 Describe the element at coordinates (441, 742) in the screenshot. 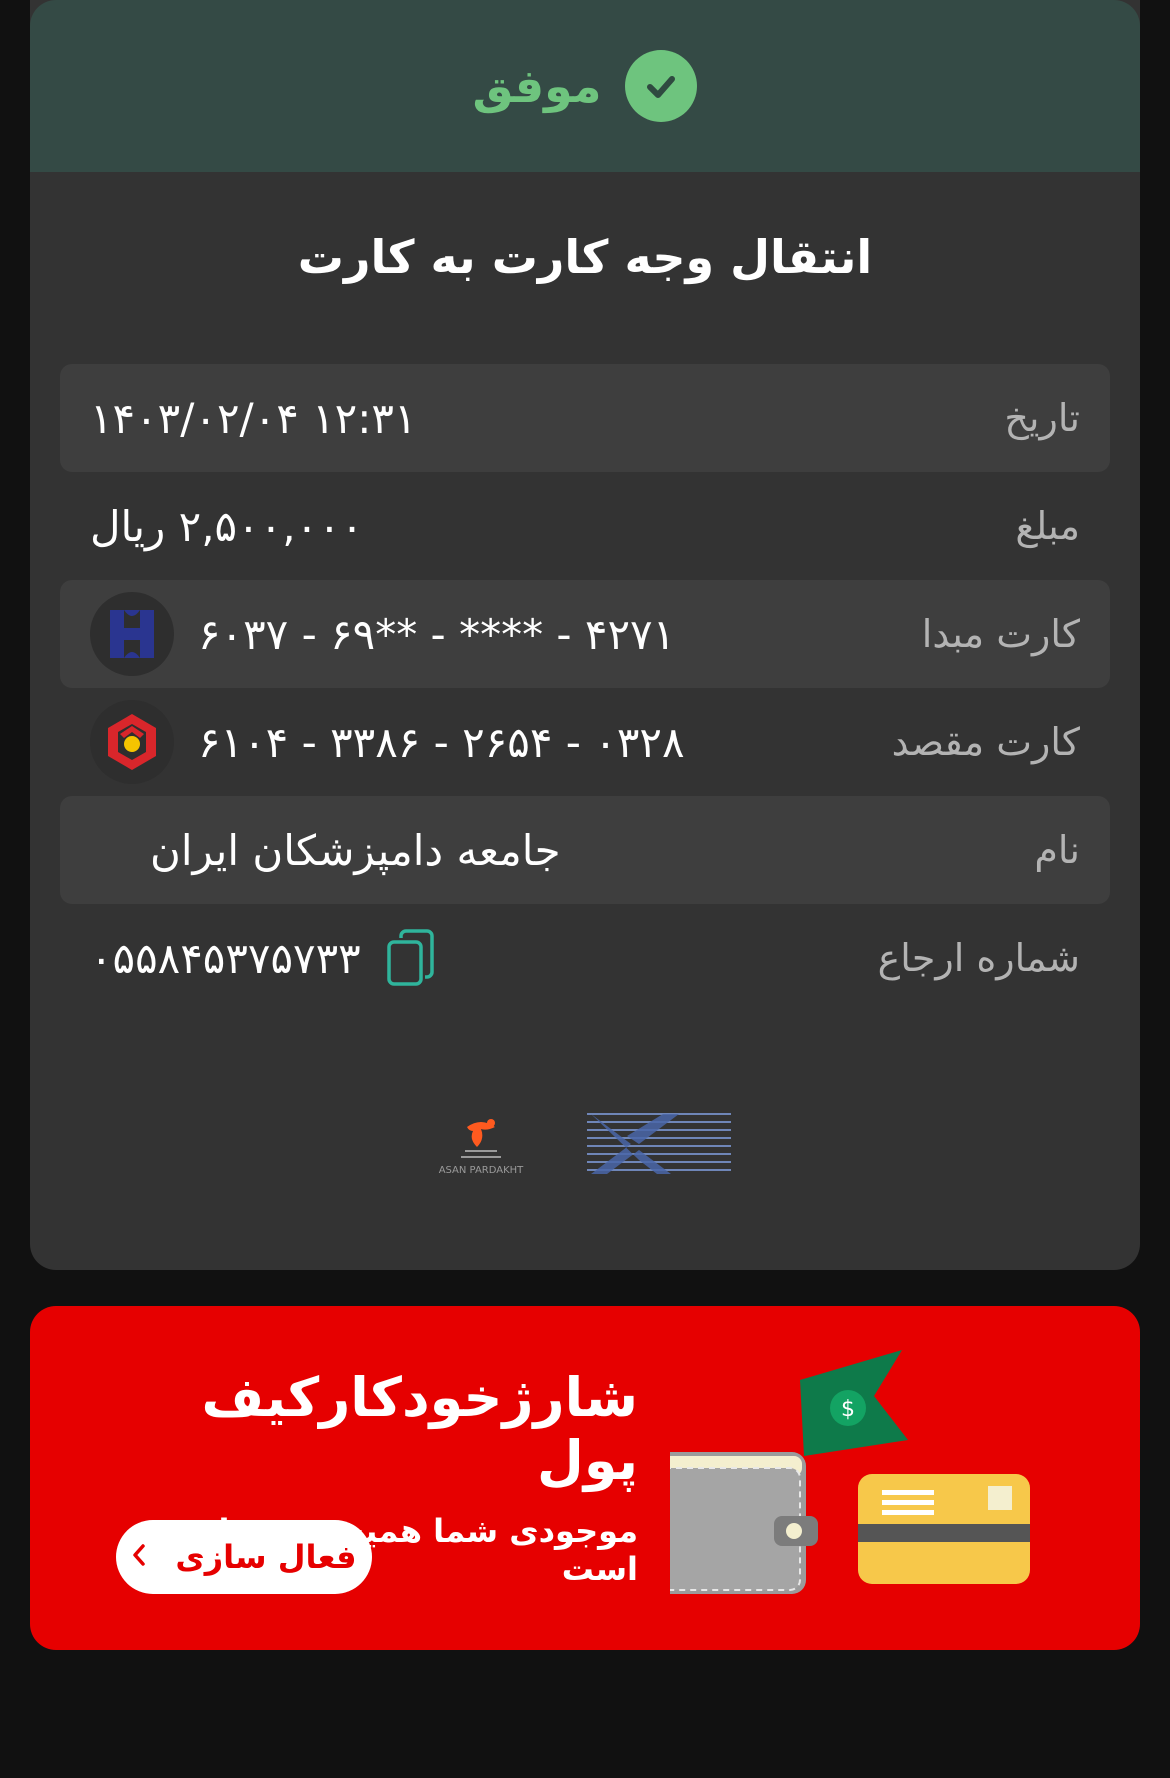

I see `dest-card-number: ۶۱۰۴ - ۳۳۸۶ - ۲۶۵۴ - ۰۳۲۸` at that location.